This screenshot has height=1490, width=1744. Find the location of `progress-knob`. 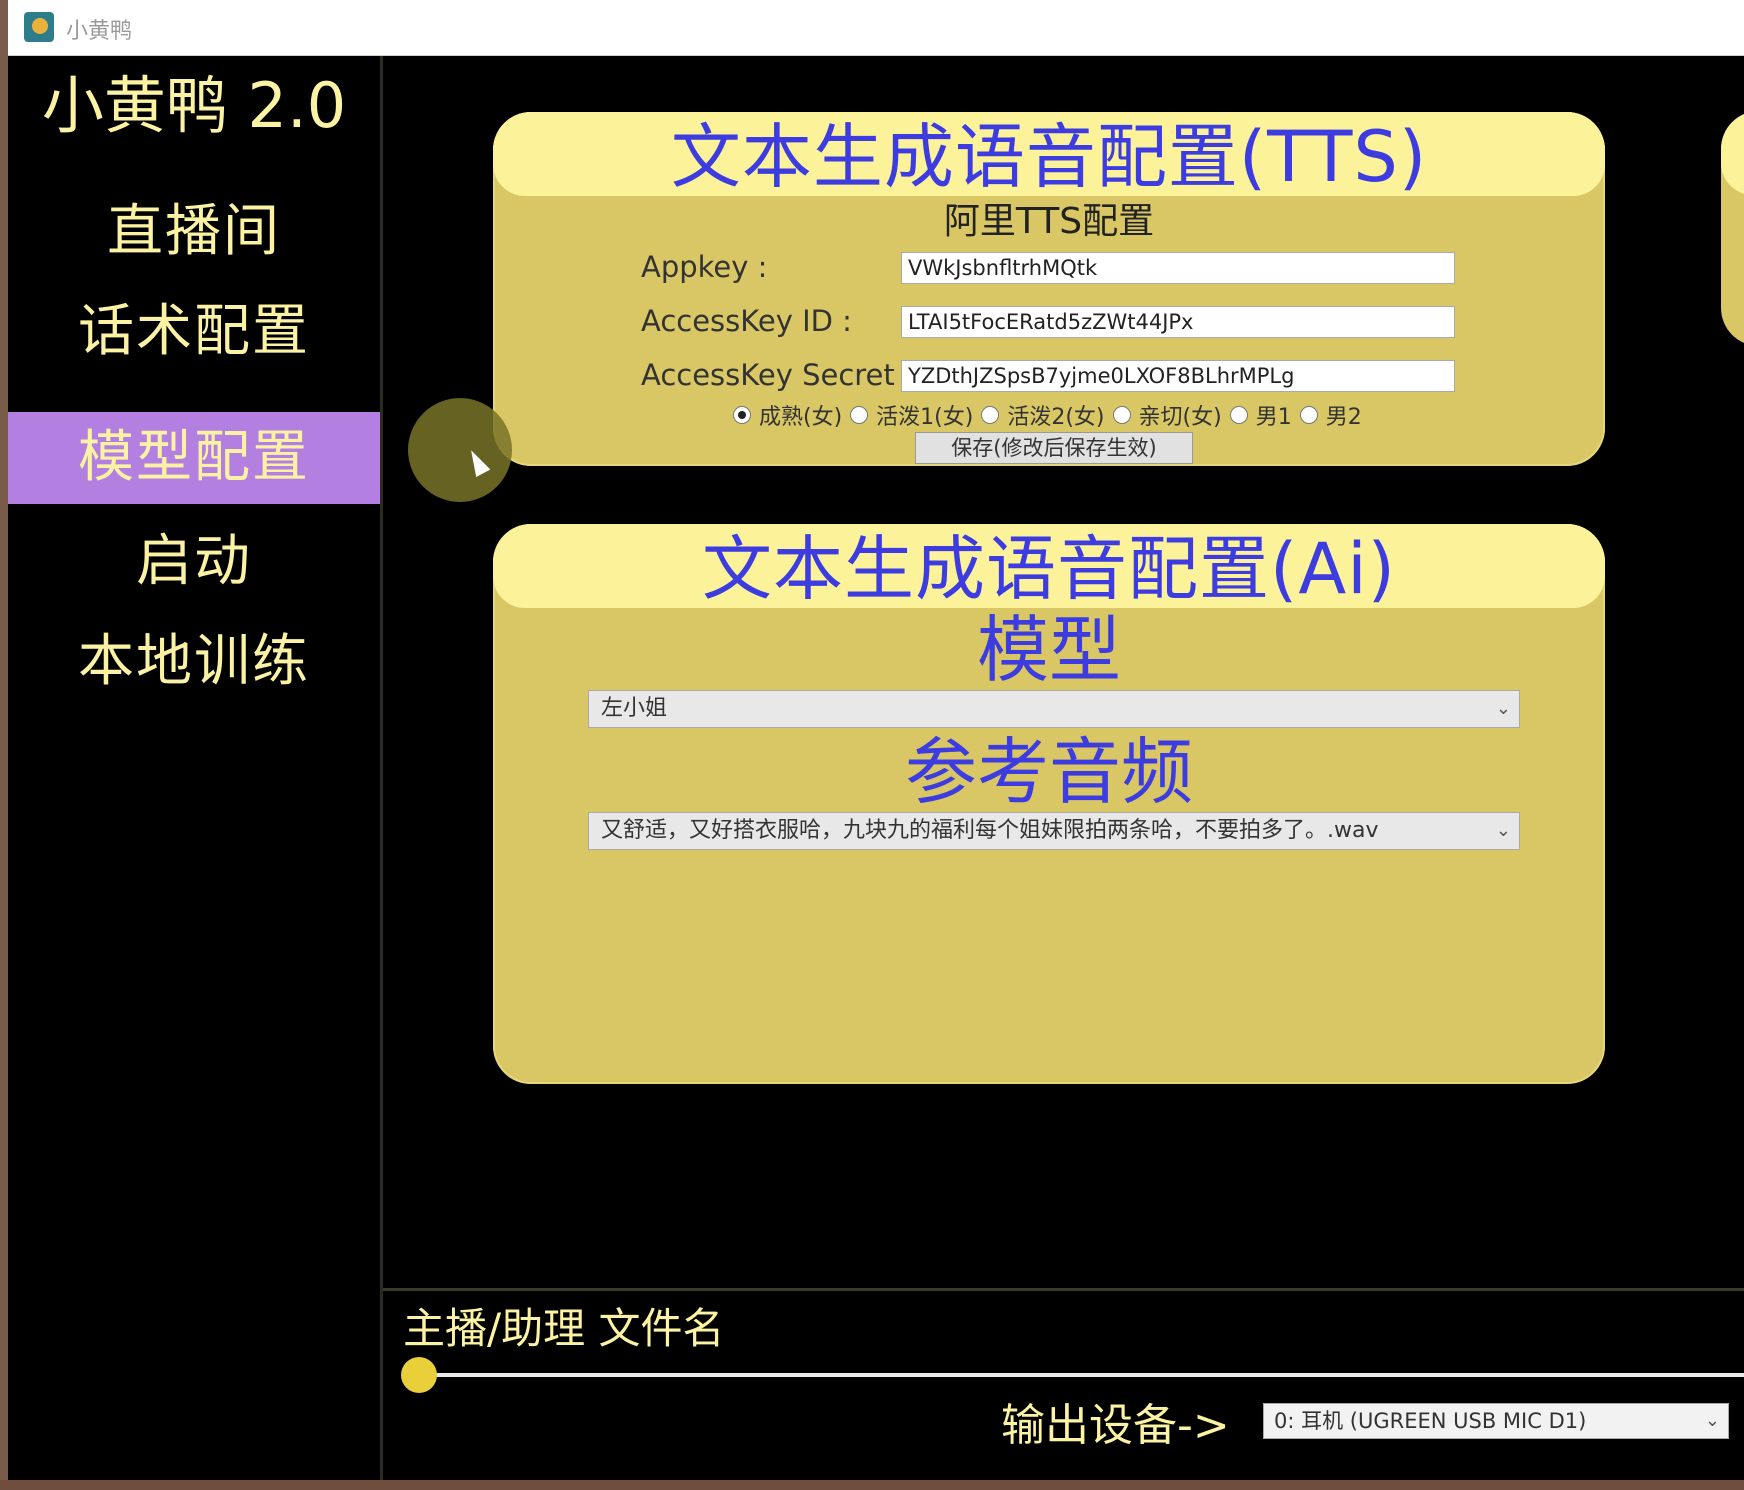

progress-knob is located at coordinates (419, 1375).